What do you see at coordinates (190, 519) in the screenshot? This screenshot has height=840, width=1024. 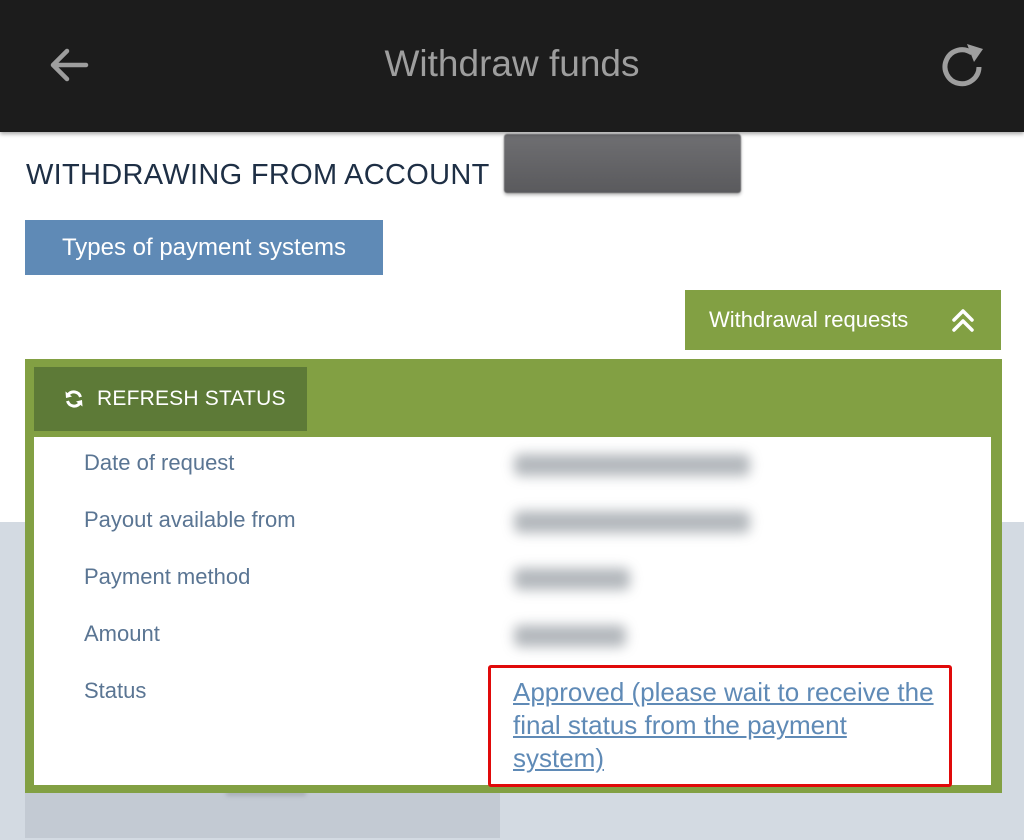 I see `payout-available-label: Payout available from` at bounding box center [190, 519].